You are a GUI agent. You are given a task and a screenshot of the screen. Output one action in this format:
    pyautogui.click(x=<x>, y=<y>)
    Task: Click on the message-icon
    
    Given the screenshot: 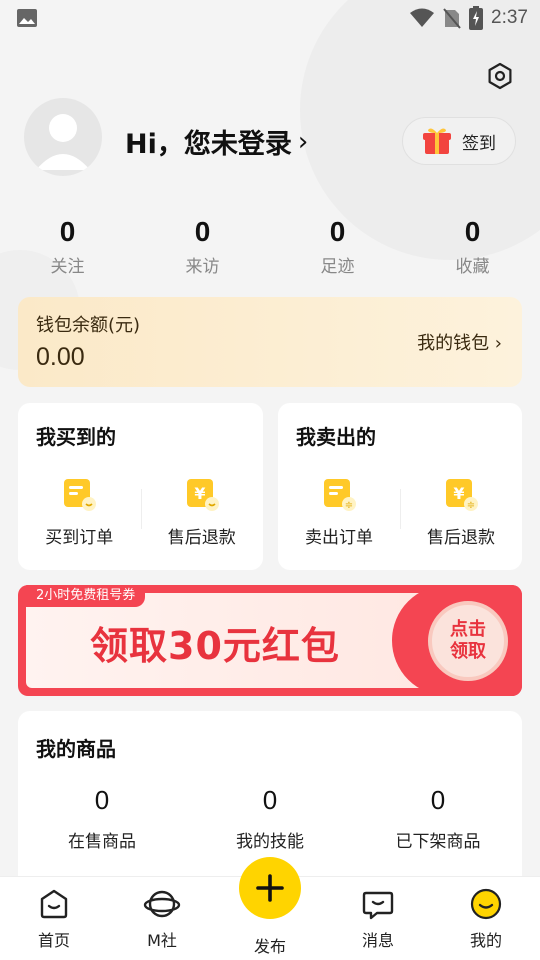 What is the action you would take?
    pyautogui.click(x=378, y=905)
    